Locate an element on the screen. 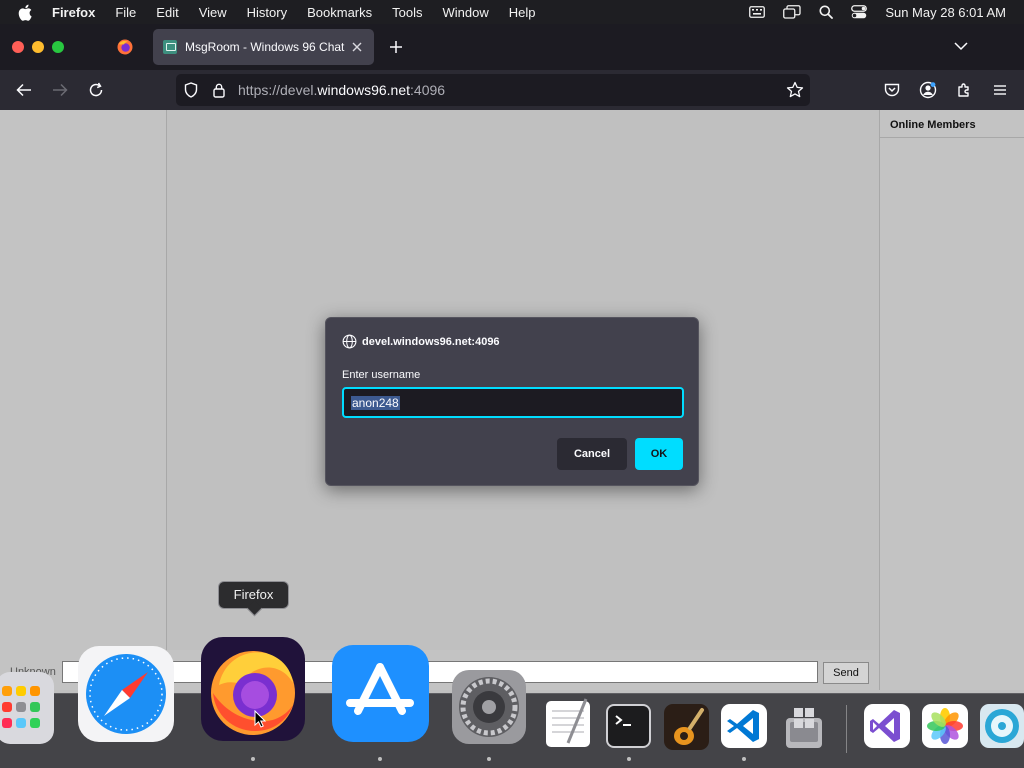 Image resolution: width=1024 pixels, height=768 pixels. tab-strip: MsgRoom - Windows 96 Chat is located at coordinates (512, 47).